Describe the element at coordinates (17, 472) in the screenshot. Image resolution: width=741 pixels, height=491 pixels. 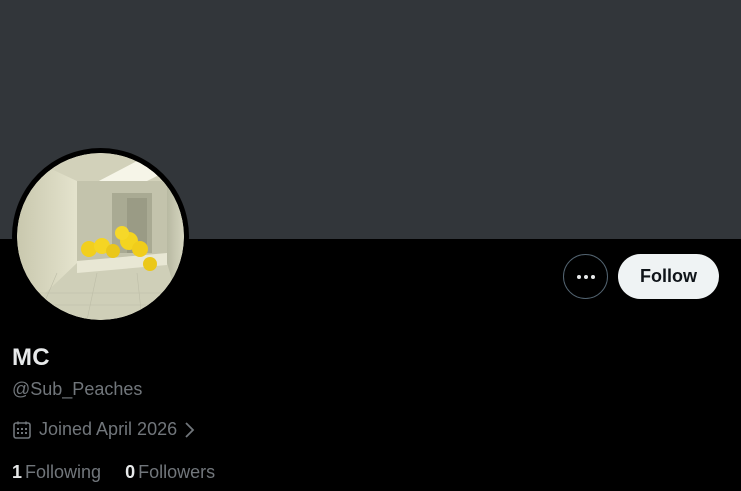
I see `following-count: 1` at that location.